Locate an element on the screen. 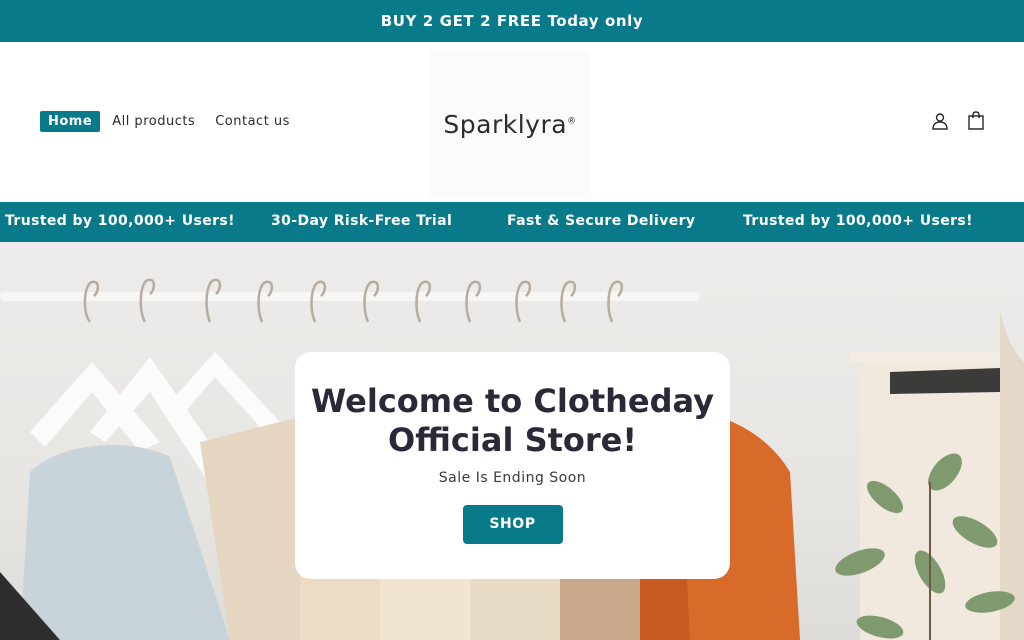 The width and height of the screenshot is (1024, 640). announcement-bar: BUY 2 GET 2 FREE Today only is located at coordinates (512, 21).